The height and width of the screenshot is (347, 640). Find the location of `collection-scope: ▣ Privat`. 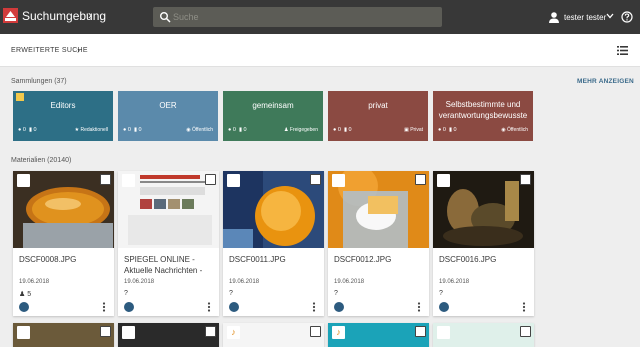

collection-scope: ▣ Privat is located at coordinates (413, 130).